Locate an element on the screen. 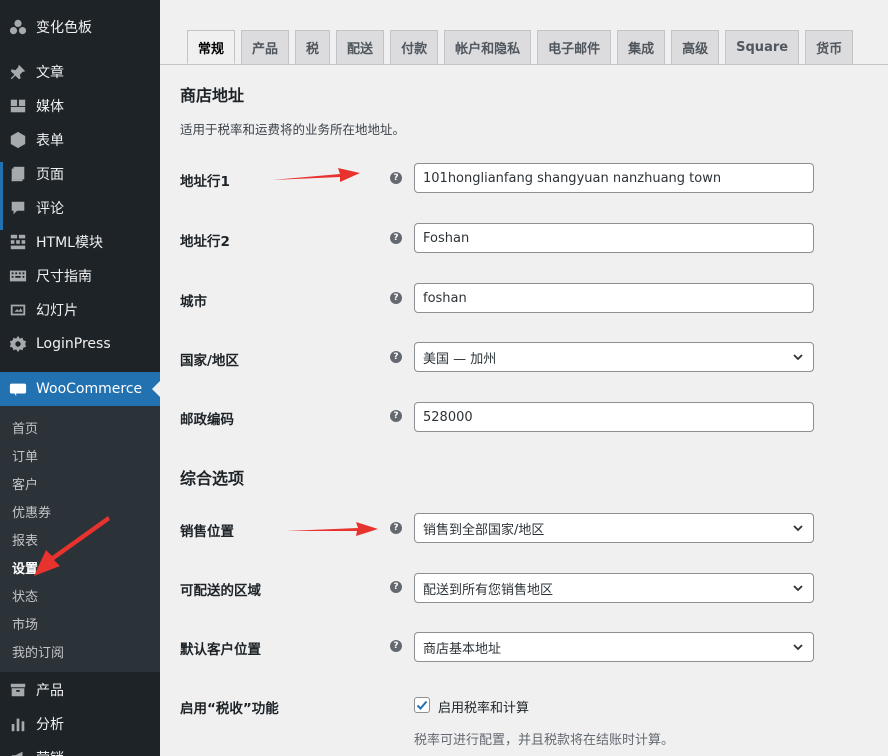 Image resolution: width=888 pixels, height=756 pixels. enable-taxes-help-text: 税率可进行配置，并且税款将在结账时计算。 is located at coordinates (544, 740).